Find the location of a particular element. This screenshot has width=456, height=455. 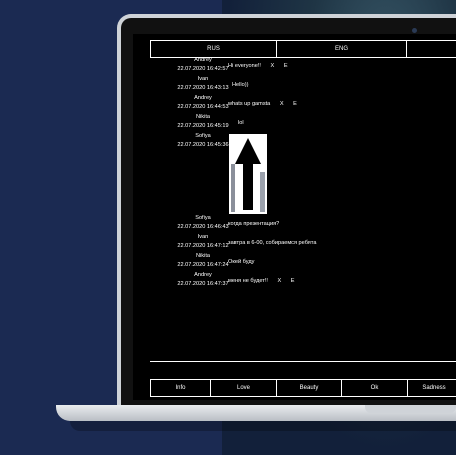

message-body: когда презентация? is located at coordinates (254, 224).